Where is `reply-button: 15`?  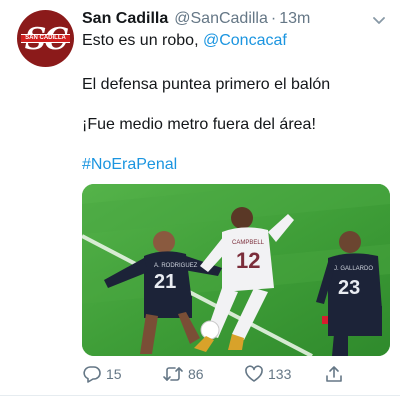 reply-button: 15 is located at coordinates (102, 374).